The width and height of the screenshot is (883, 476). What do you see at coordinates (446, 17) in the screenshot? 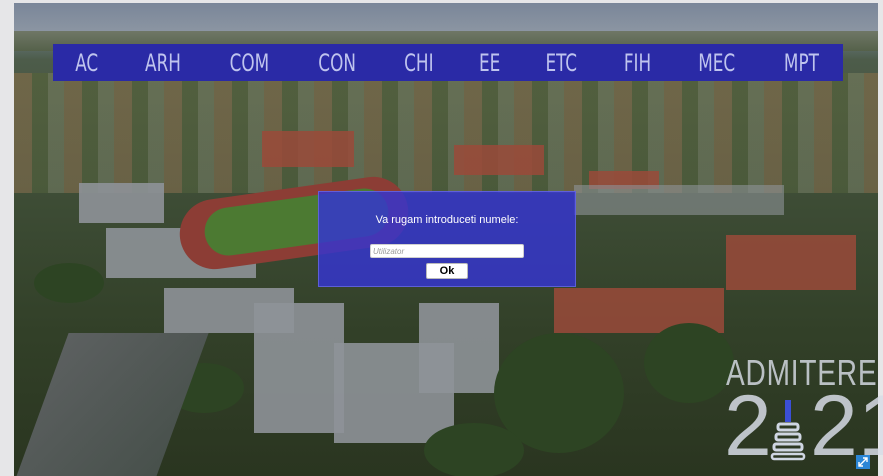
I see `sky` at bounding box center [446, 17].